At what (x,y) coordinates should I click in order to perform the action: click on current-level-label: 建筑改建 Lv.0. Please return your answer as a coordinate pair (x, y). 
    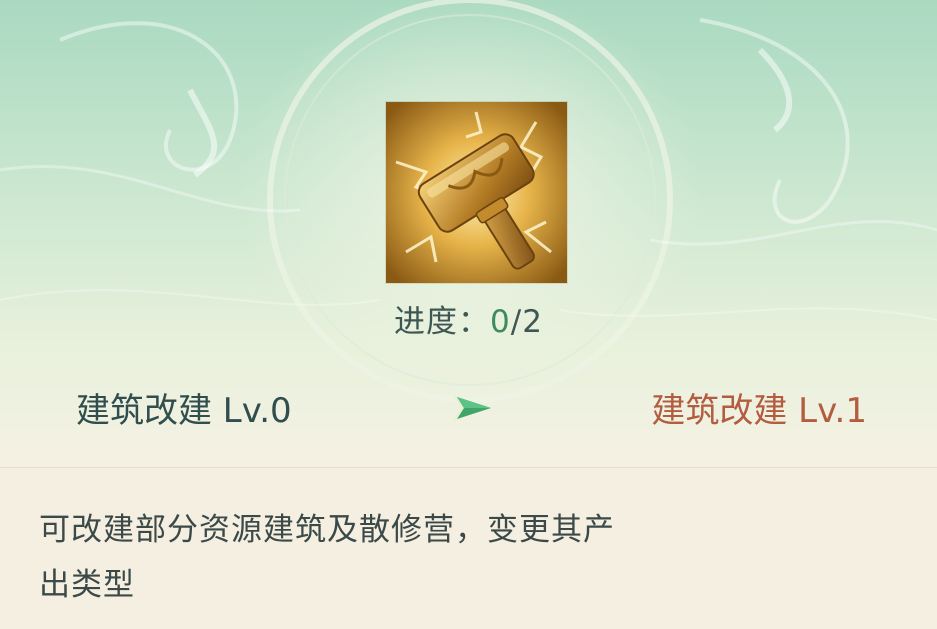
    Looking at the image, I should click on (184, 411).